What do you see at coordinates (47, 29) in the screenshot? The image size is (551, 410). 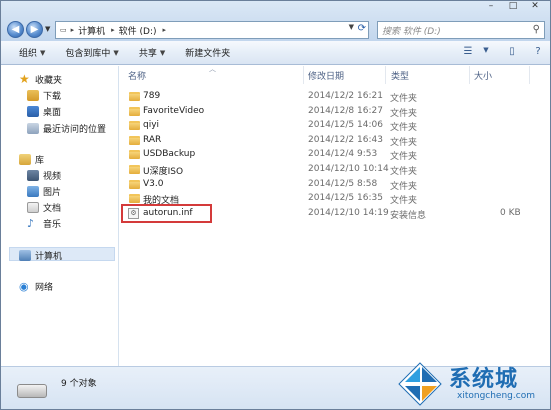 I see `recent-pages-dropdown: ▼` at bounding box center [47, 29].